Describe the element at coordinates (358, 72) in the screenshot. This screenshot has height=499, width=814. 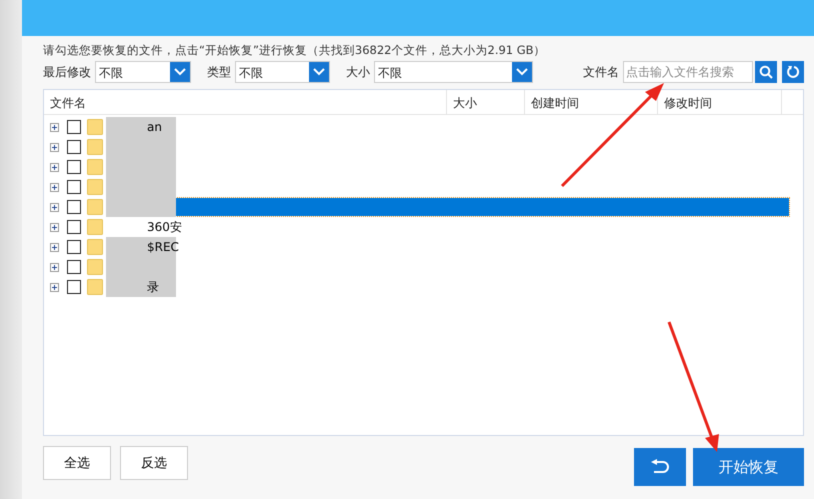
I see `filter-label: 大小` at that location.